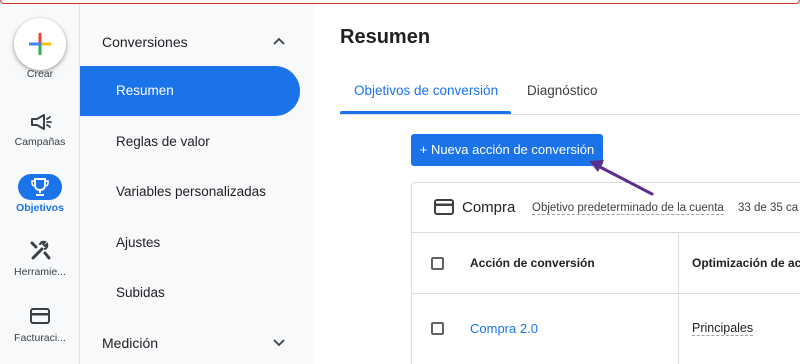 Image resolution: width=800 pixels, height=364 pixels. What do you see at coordinates (40, 187) in the screenshot?
I see `trophy-icon` at bounding box center [40, 187].